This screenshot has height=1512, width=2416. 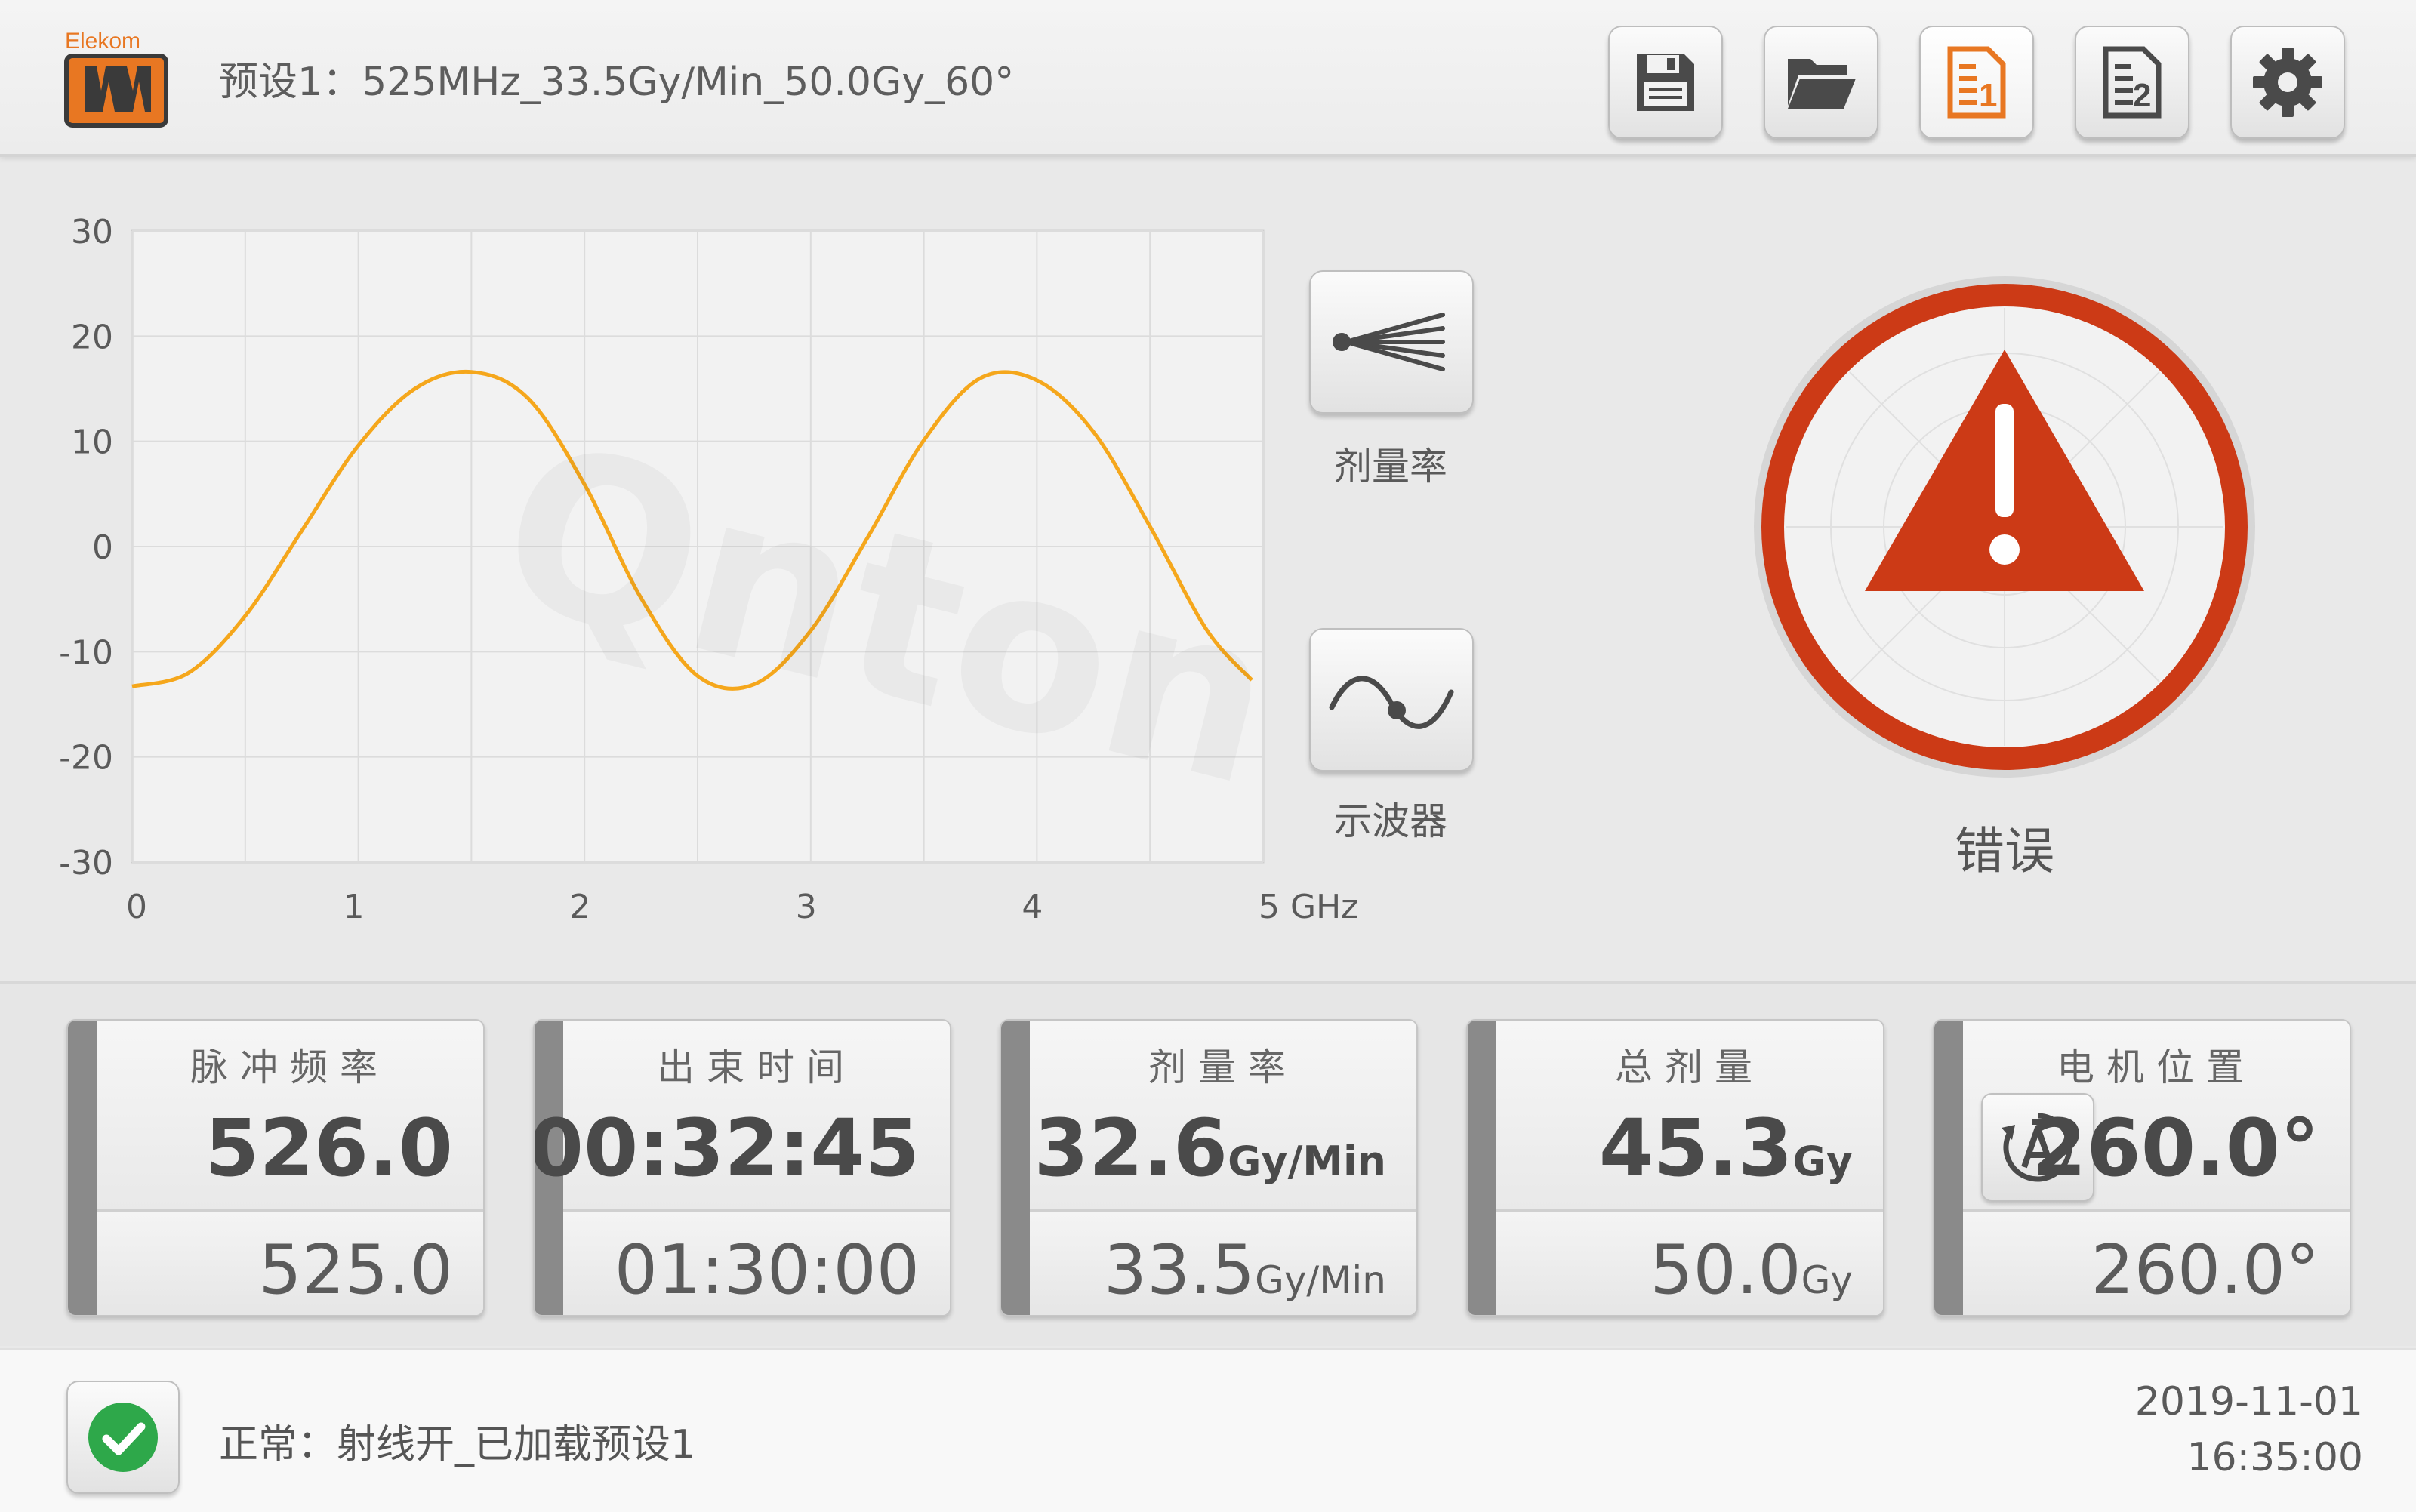 What do you see at coordinates (354, 907) in the screenshot?
I see `x-tick-label: 1` at bounding box center [354, 907].